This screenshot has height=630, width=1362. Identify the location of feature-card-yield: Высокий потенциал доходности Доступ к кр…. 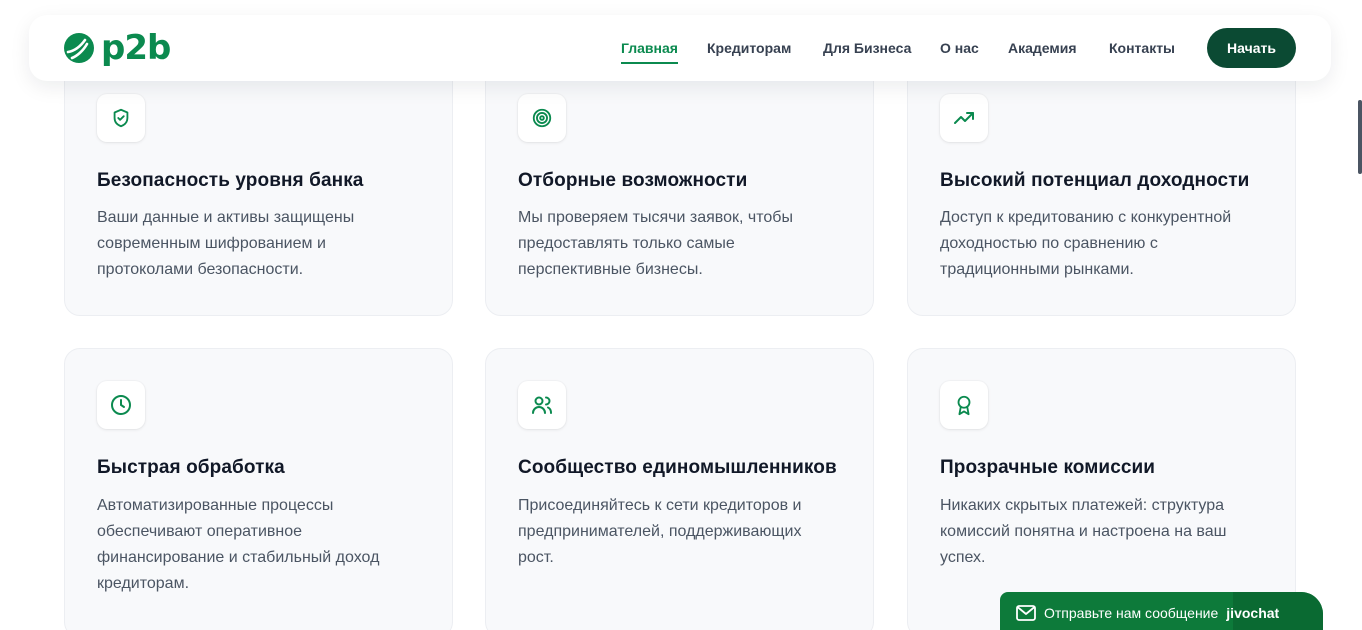
(1101, 178).